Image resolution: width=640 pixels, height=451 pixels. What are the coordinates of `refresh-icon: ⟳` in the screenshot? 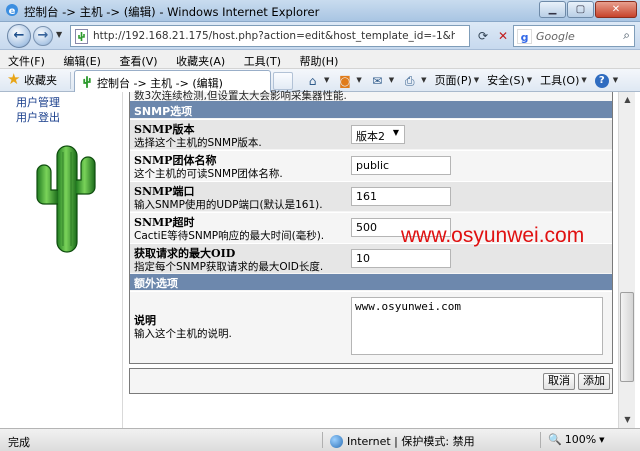 It's located at (483, 36).